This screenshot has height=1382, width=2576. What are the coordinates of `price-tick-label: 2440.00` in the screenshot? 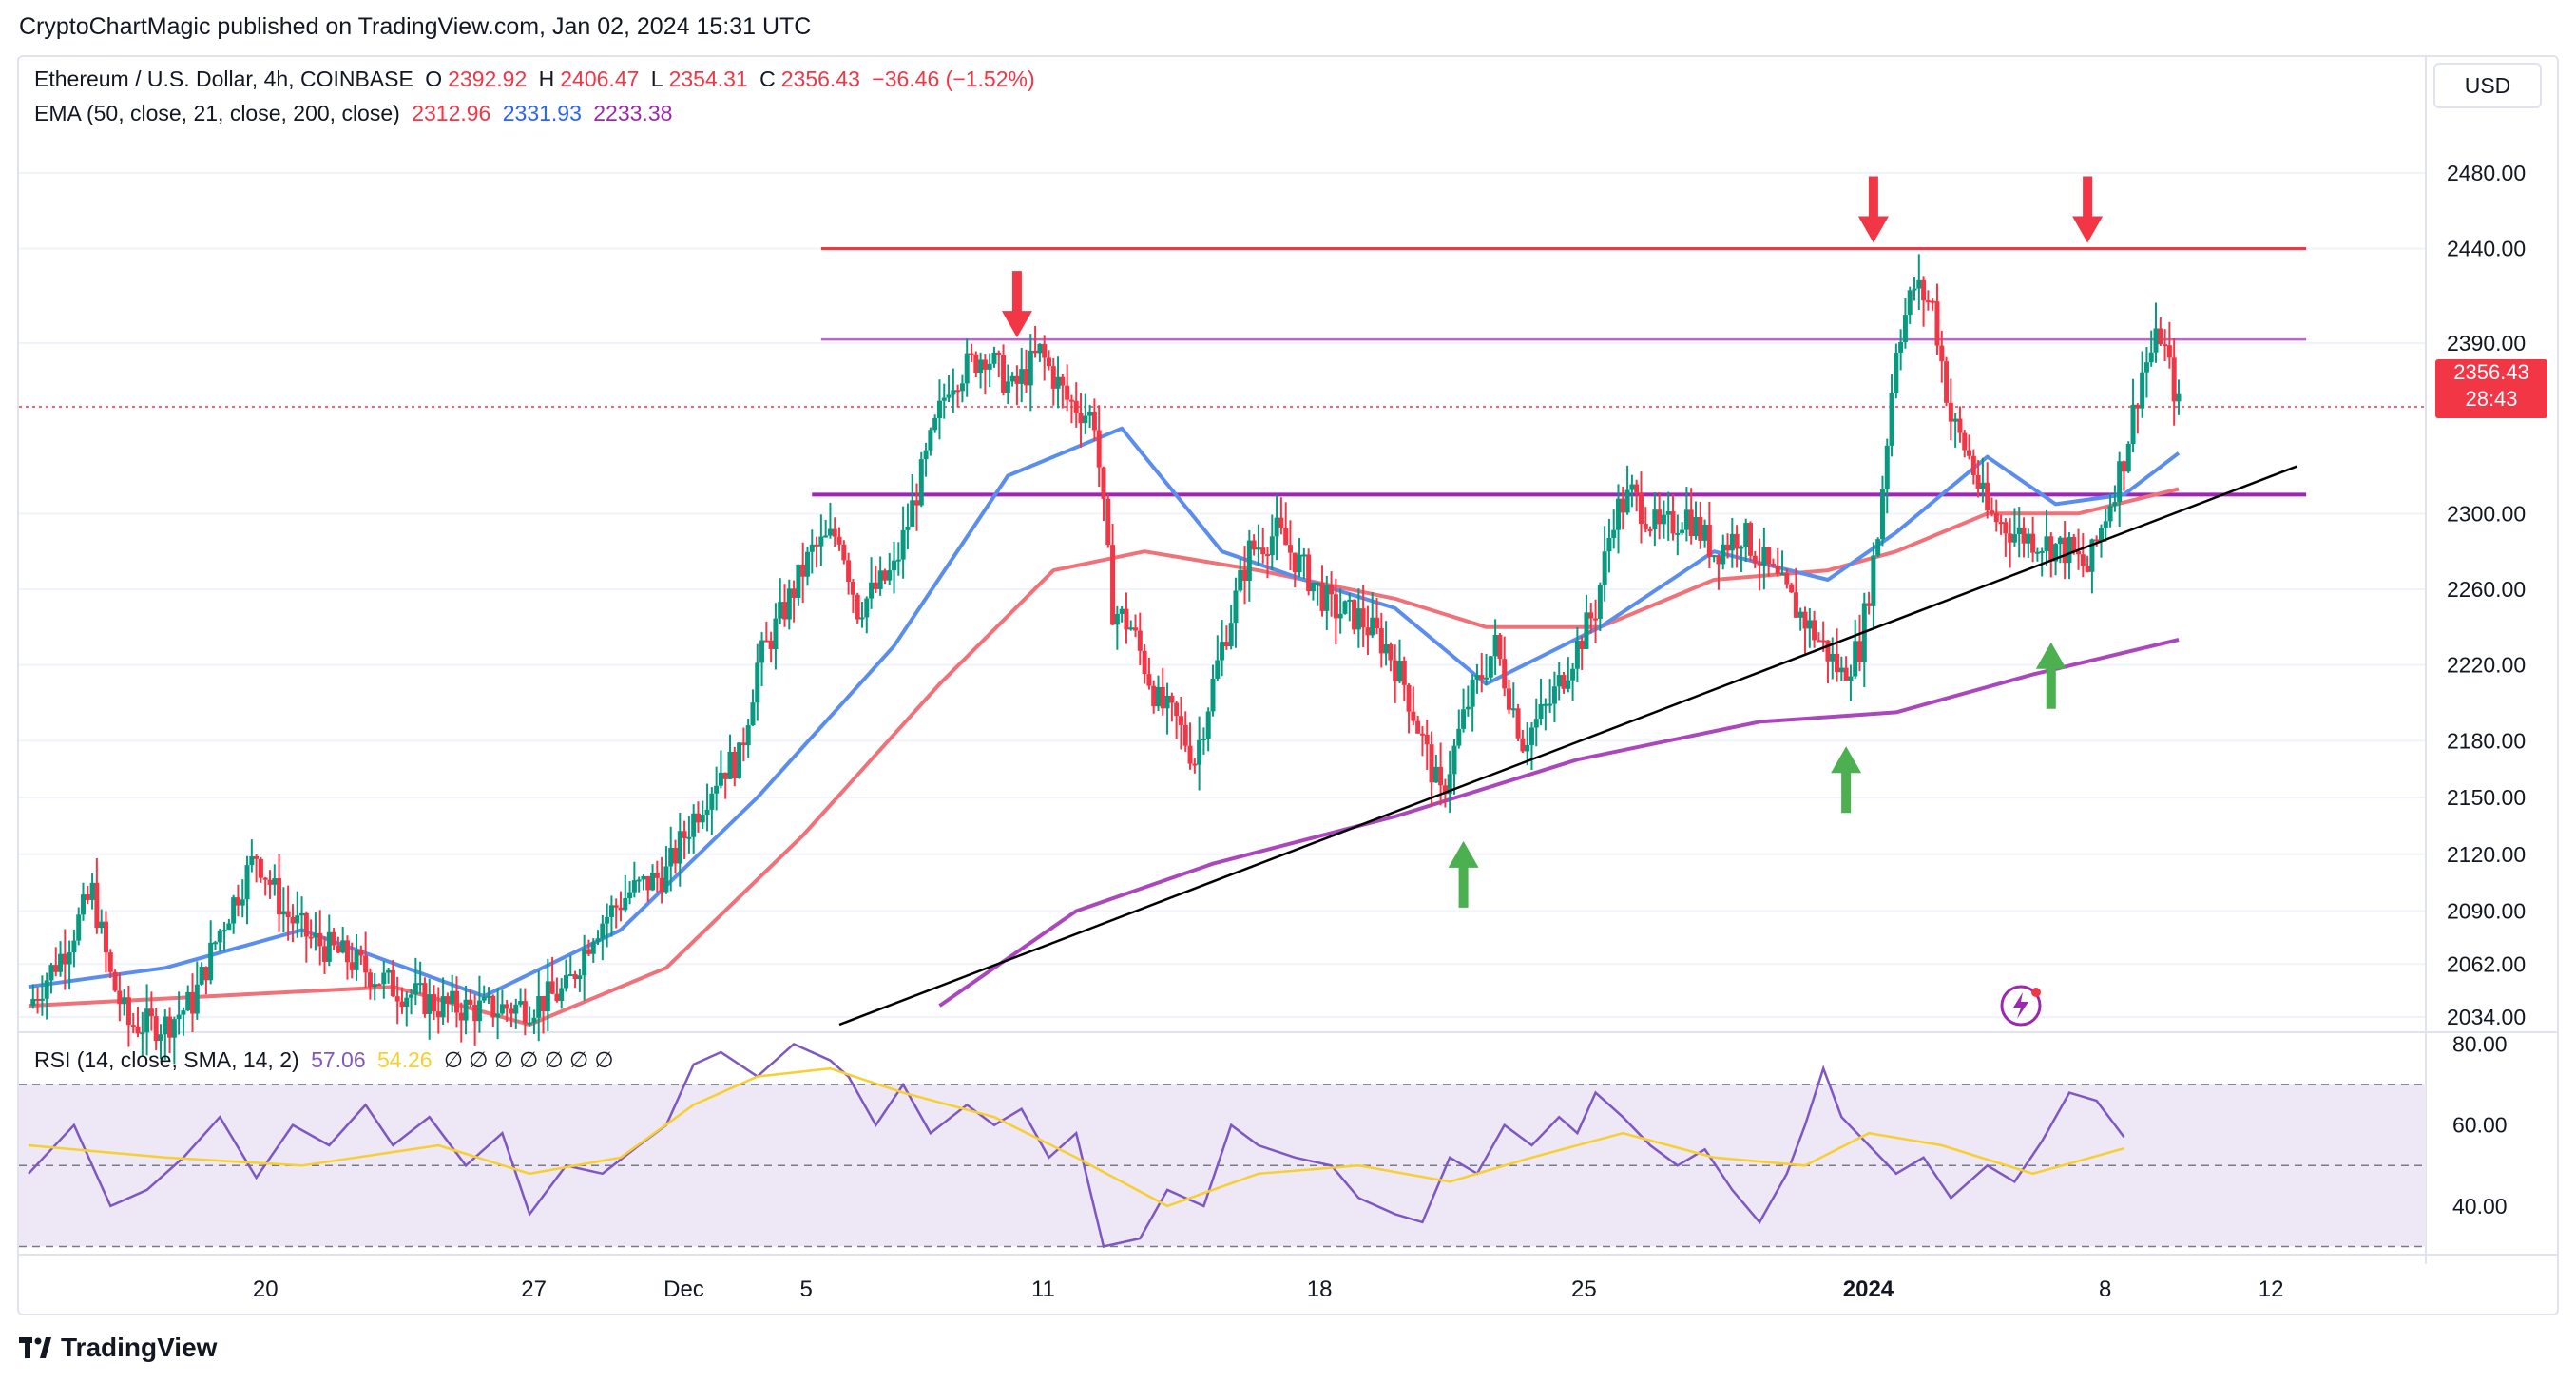 It's located at (2486, 249).